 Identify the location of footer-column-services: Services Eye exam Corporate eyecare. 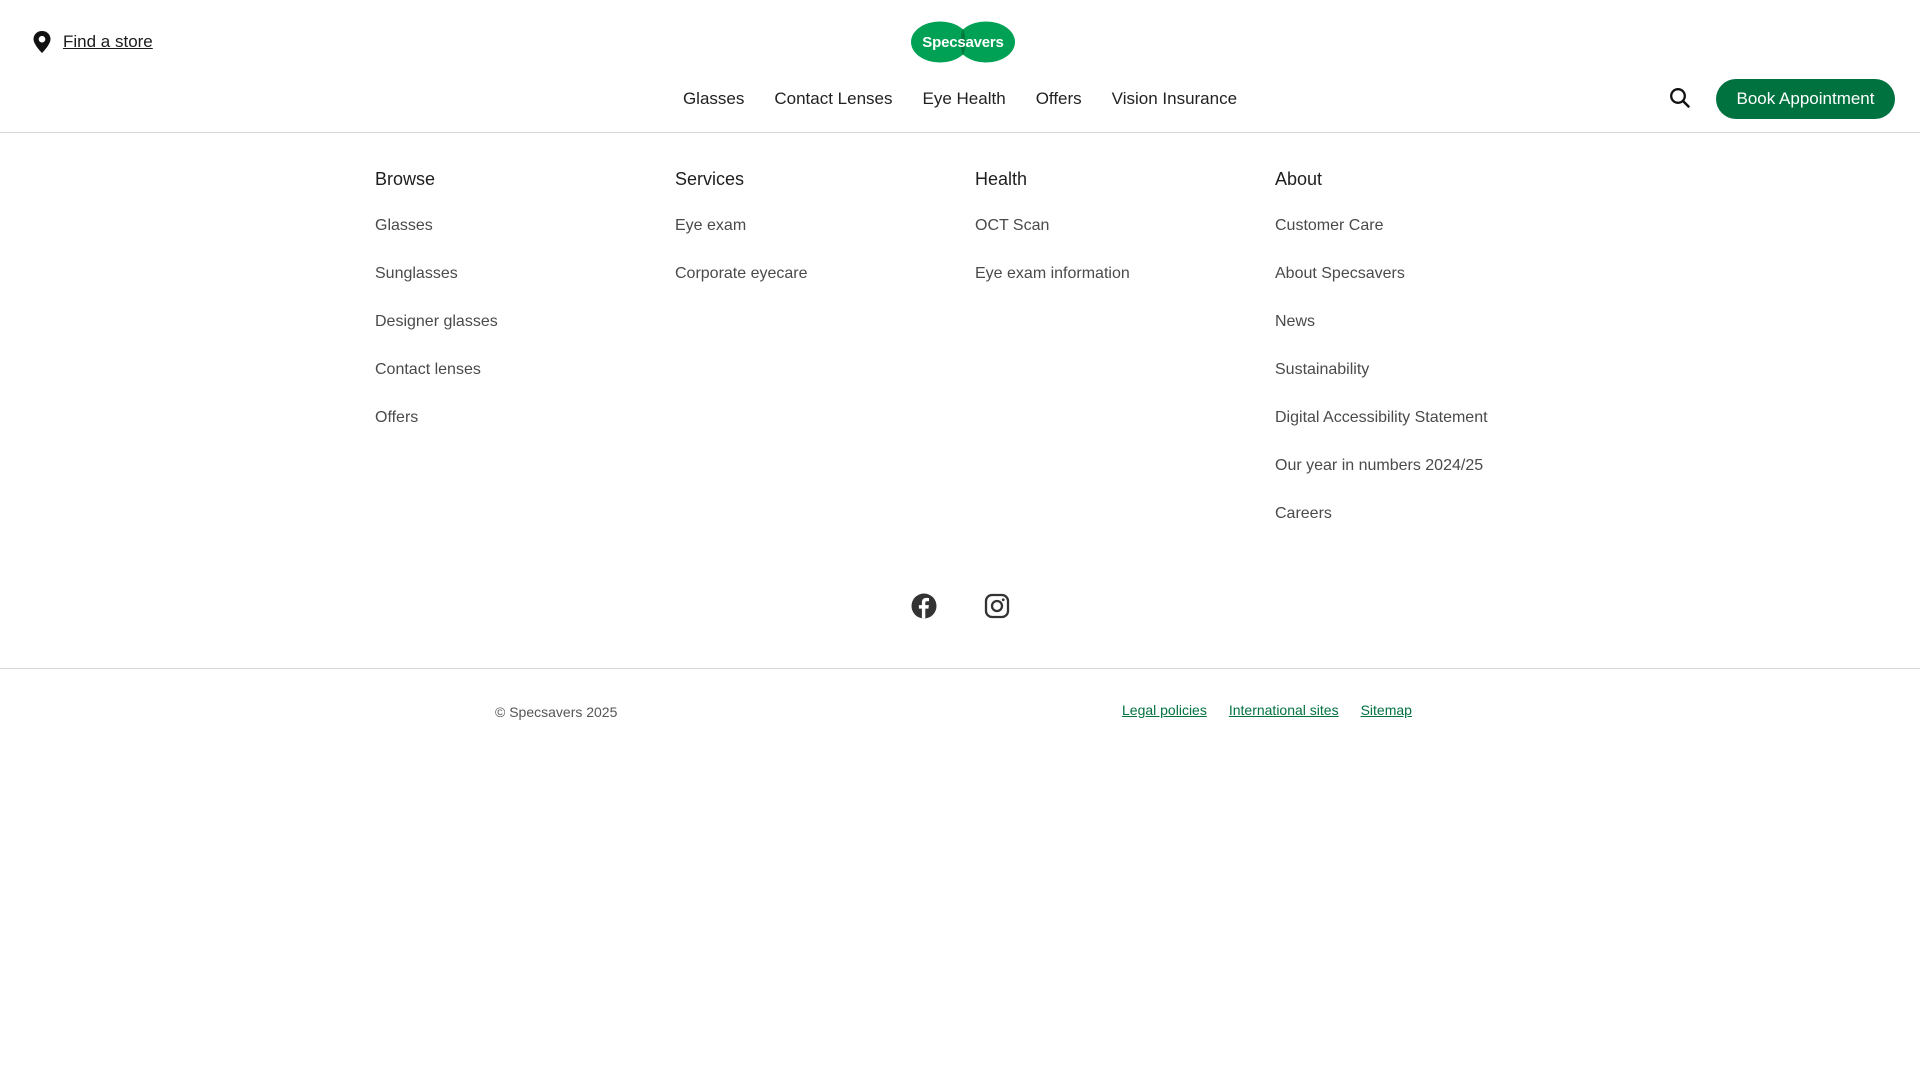
(825, 238).